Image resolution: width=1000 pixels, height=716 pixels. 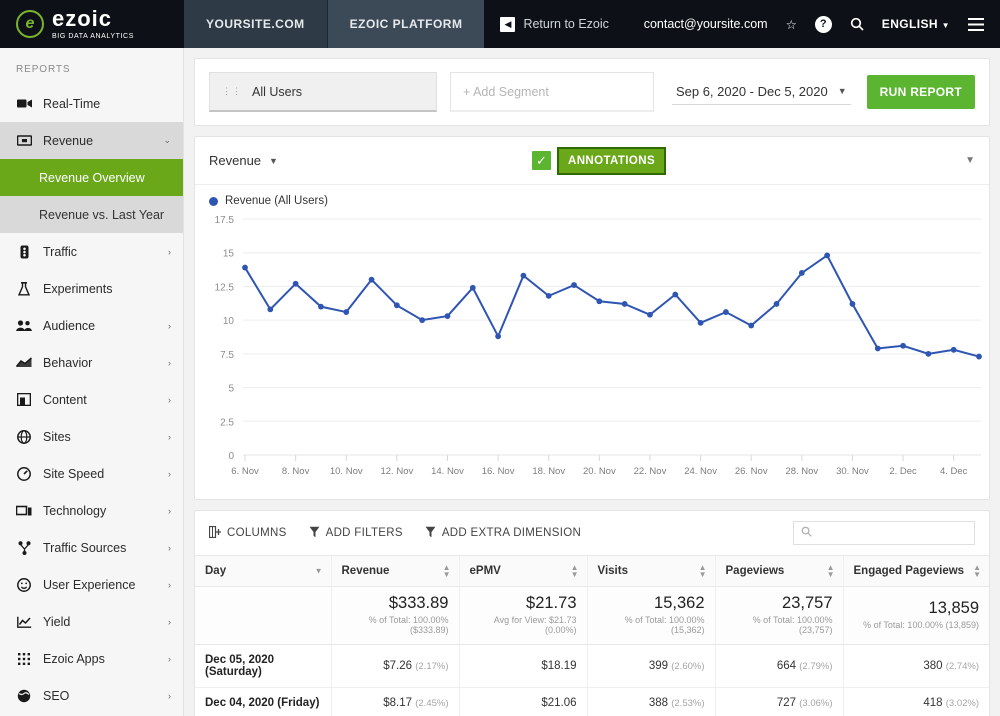 I want to click on add-extra-dimension-label: ADD EXTRA DIMENSION, so click(x=511, y=533).